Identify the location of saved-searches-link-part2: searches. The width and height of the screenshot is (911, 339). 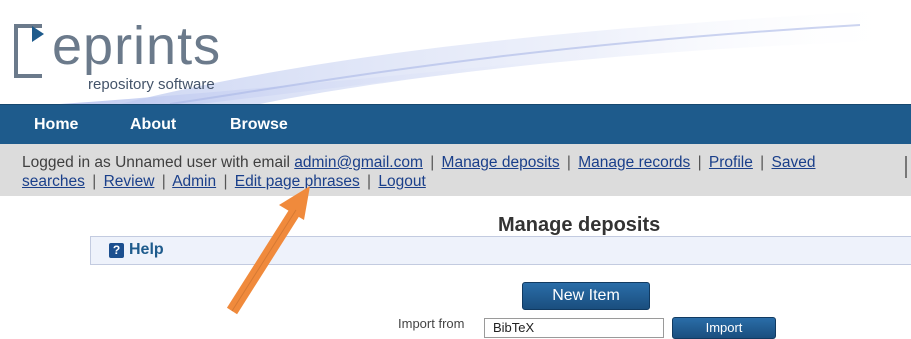
(53, 181).